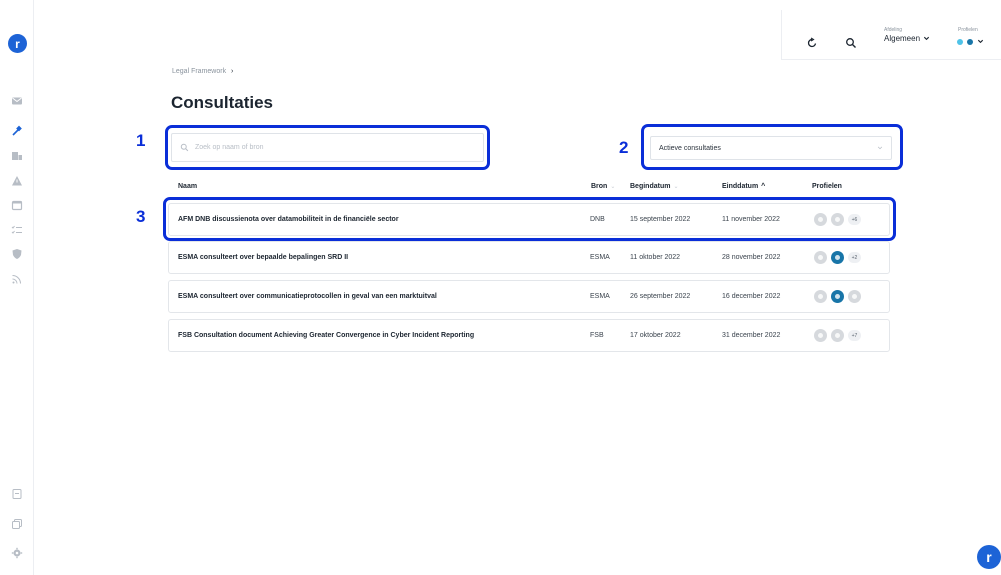  I want to click on document-stack-icon, so click(17, 156).